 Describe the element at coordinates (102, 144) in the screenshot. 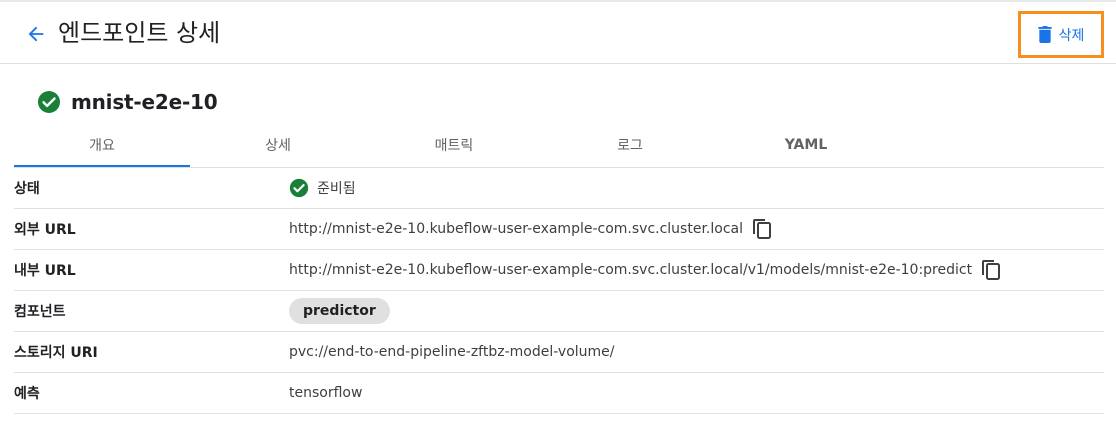

I see `tab-overview: 개요` at that location.